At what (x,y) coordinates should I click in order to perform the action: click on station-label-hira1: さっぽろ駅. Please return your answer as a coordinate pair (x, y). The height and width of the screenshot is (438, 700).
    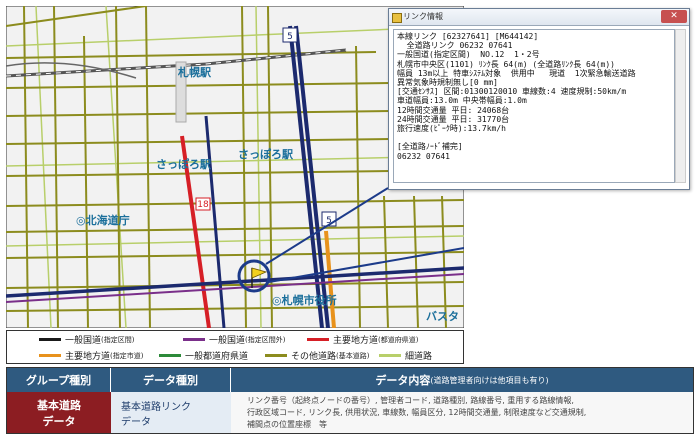
    Looking at the image, I should click on (183, 164).